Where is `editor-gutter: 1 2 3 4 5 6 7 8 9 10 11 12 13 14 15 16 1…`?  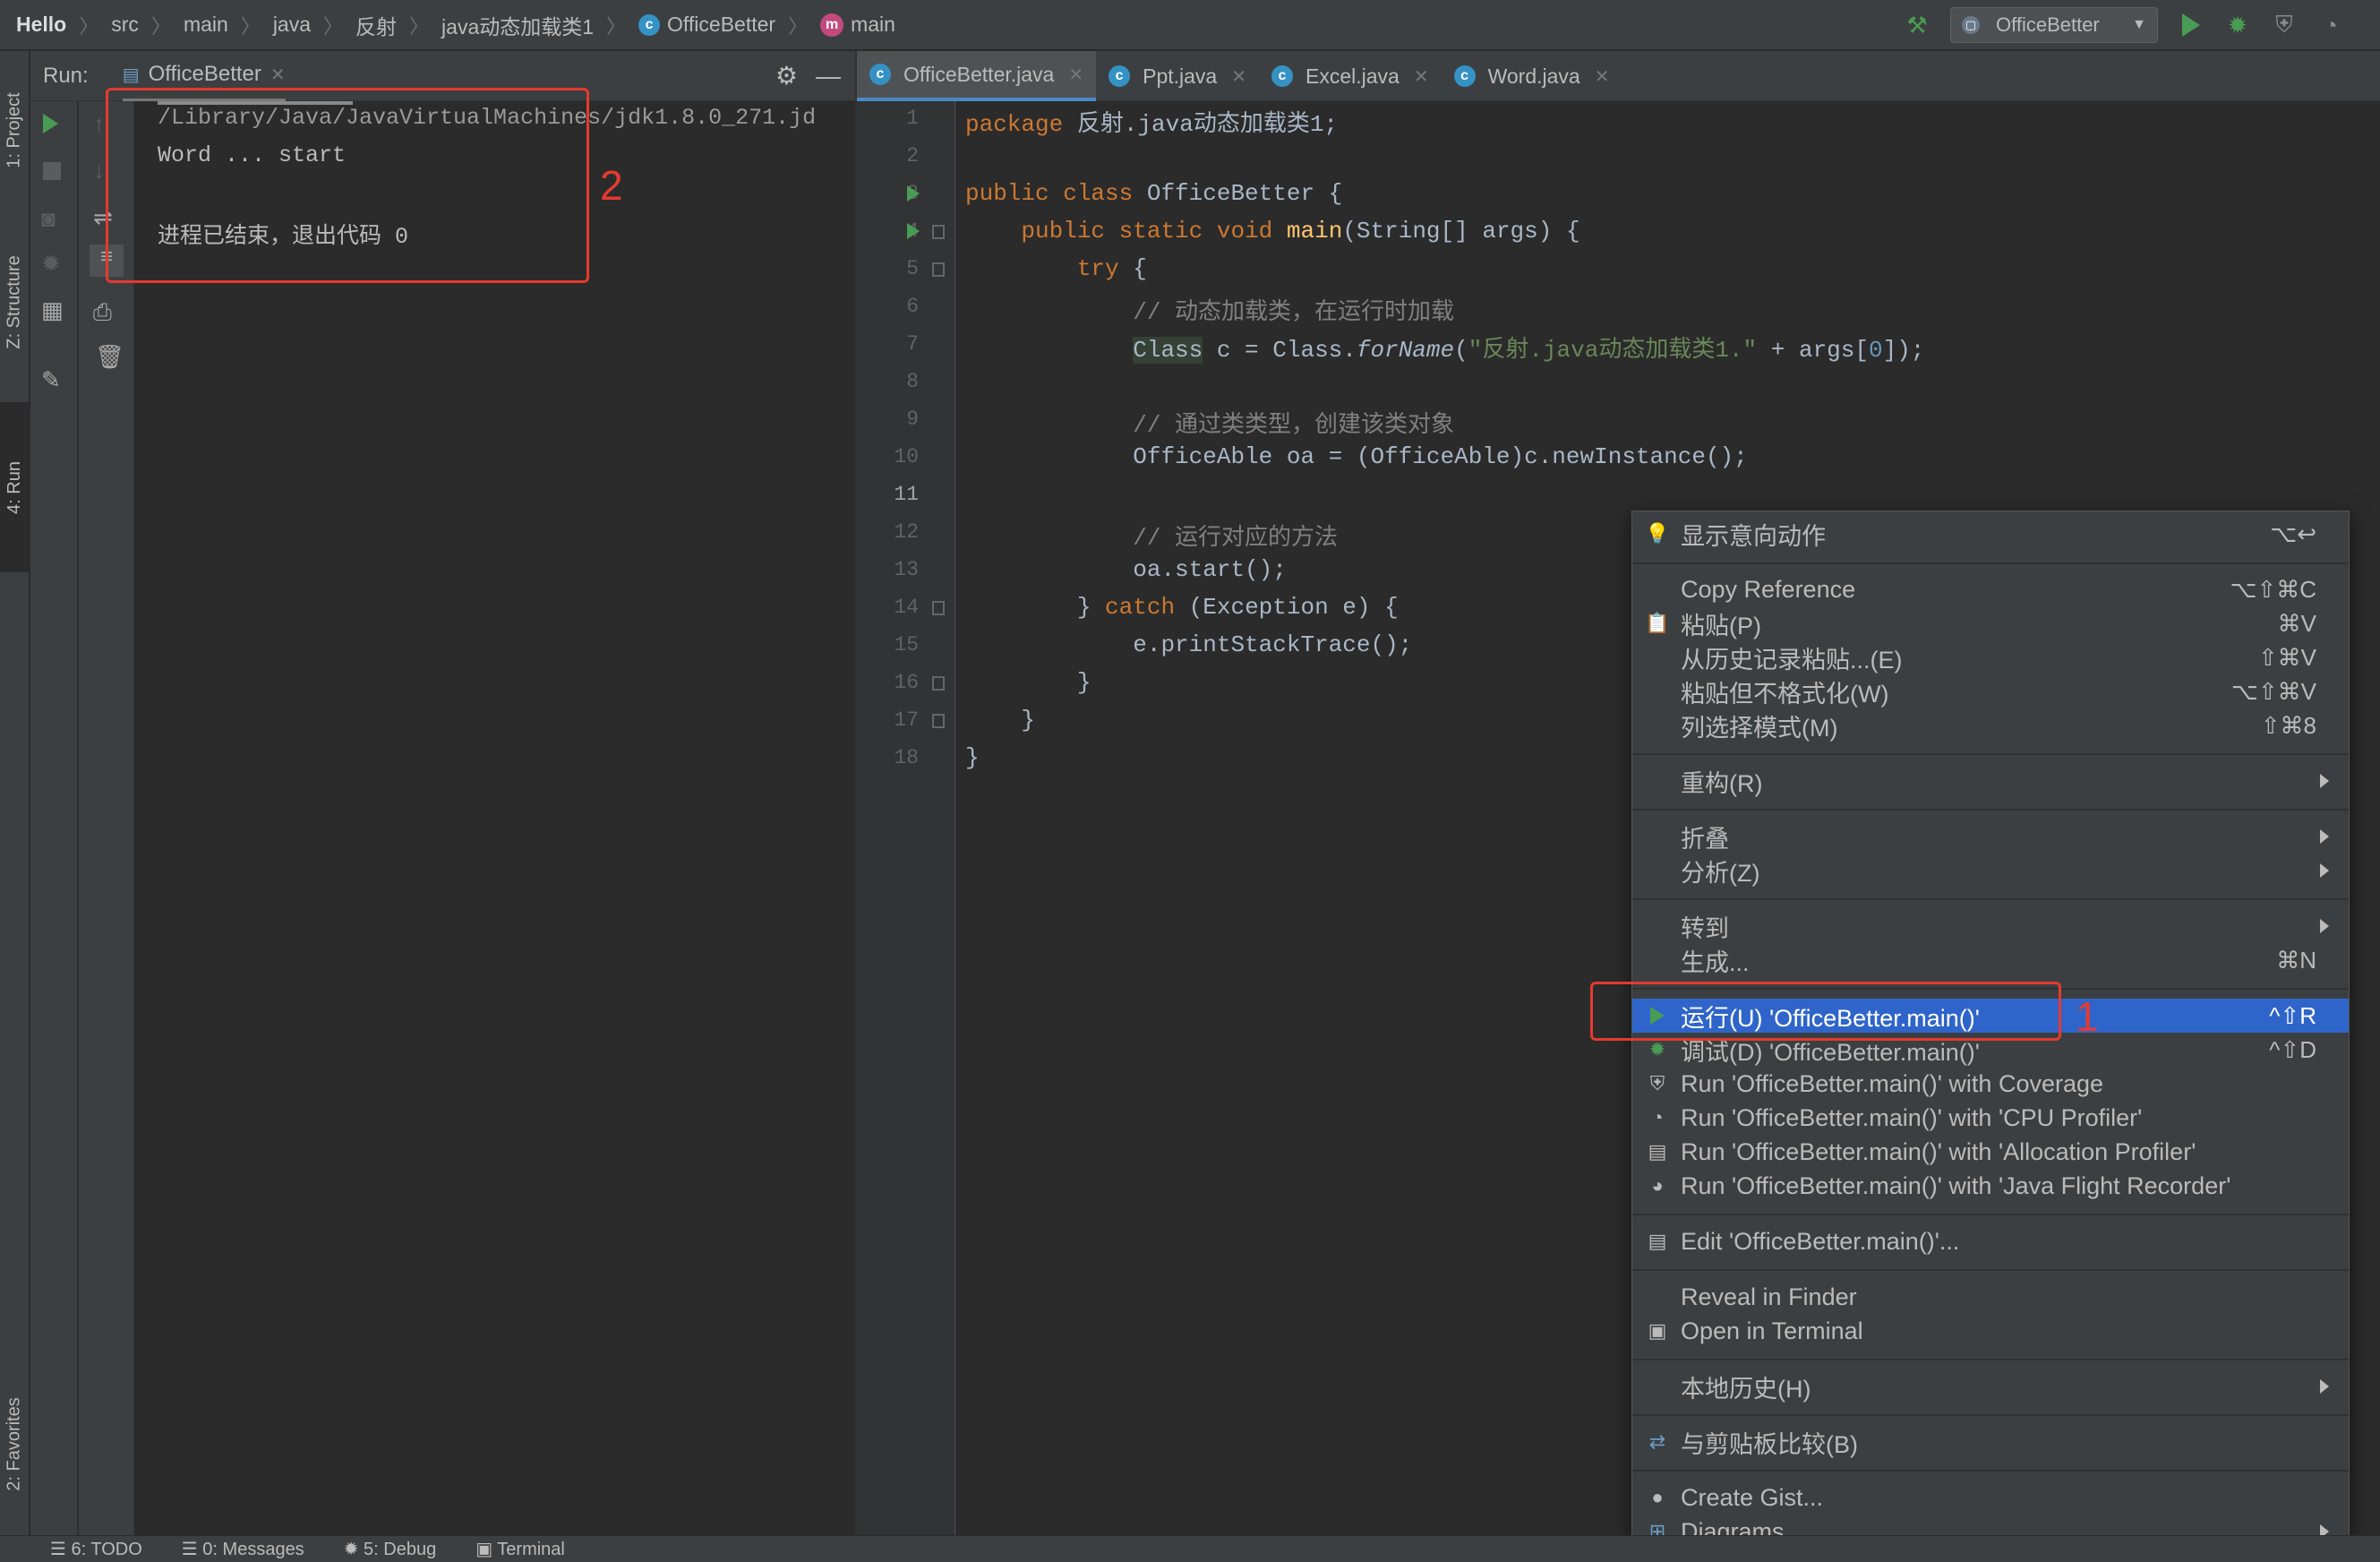
editor-gutter: 1 2 3 4 5 6 7 8 9 10 11 12 13 14 15 16 1… is located at coordinates (906, 818).